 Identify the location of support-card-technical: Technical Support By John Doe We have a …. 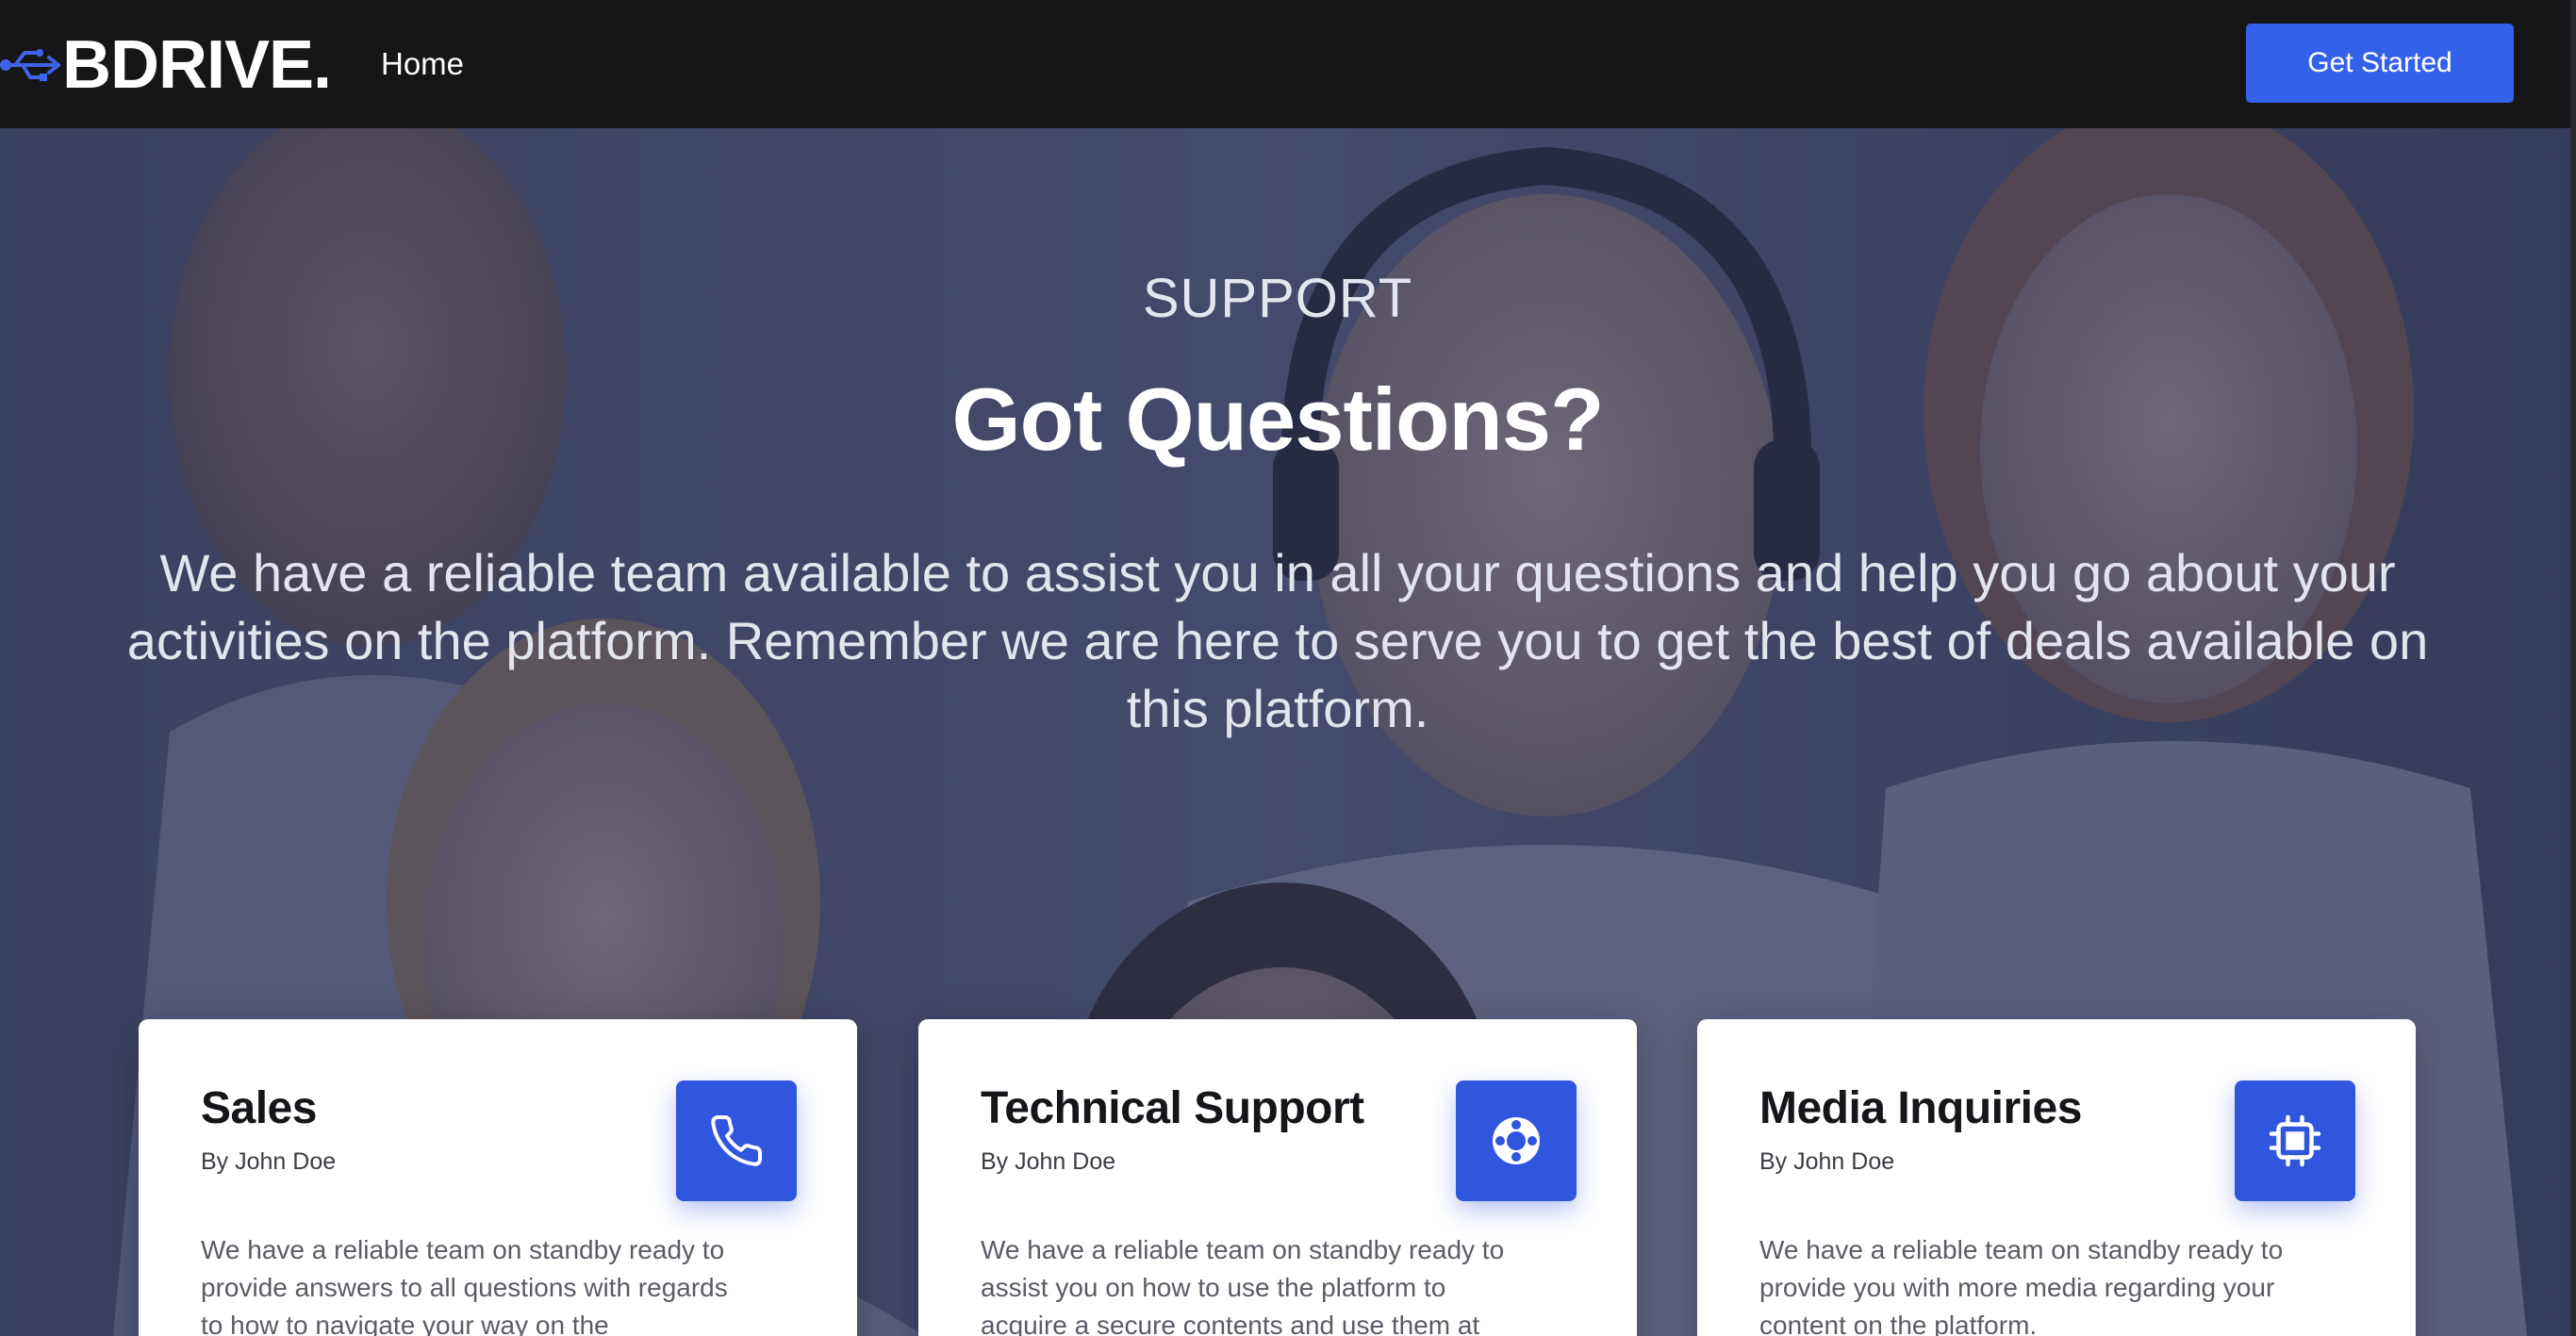
(1277, 1177).